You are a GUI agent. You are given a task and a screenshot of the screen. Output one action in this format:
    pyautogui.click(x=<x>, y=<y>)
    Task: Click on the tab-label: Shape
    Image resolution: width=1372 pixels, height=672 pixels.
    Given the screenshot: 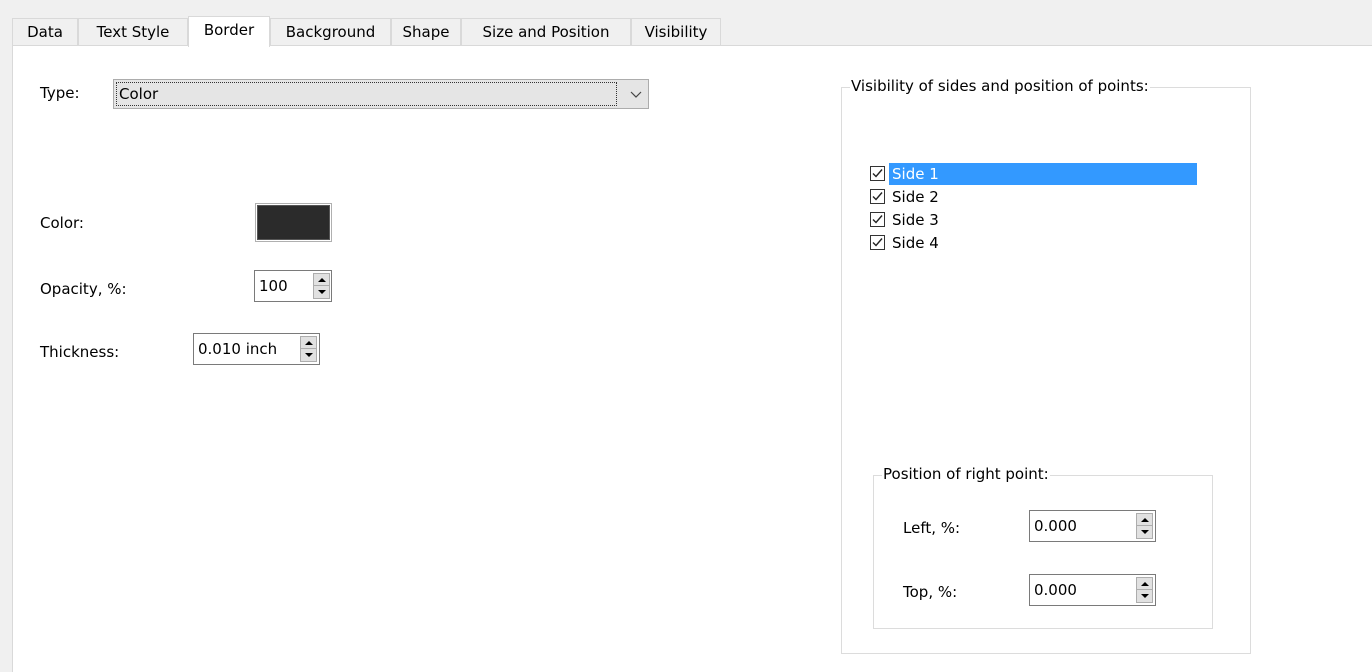 What is the action you would take?
    pyautogui.click(x=426, y=32)
    